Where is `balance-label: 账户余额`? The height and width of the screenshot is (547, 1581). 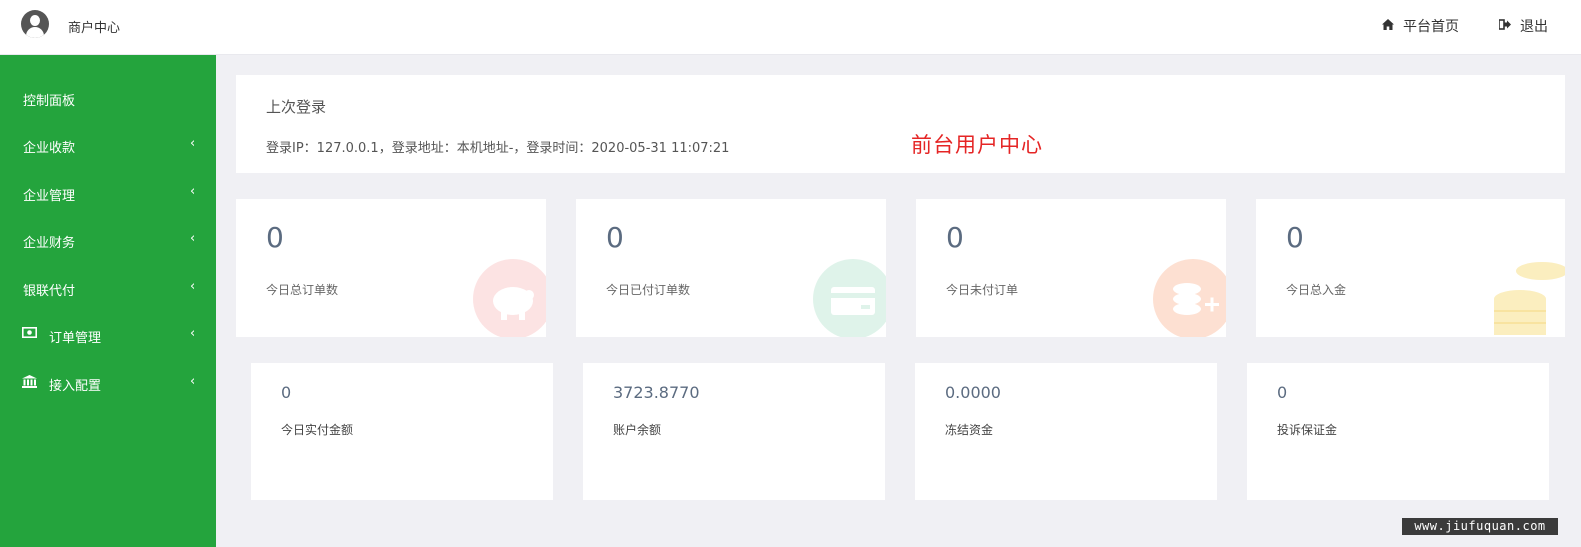 balance-label: 账户余额 is located at coordinates (637, 430).